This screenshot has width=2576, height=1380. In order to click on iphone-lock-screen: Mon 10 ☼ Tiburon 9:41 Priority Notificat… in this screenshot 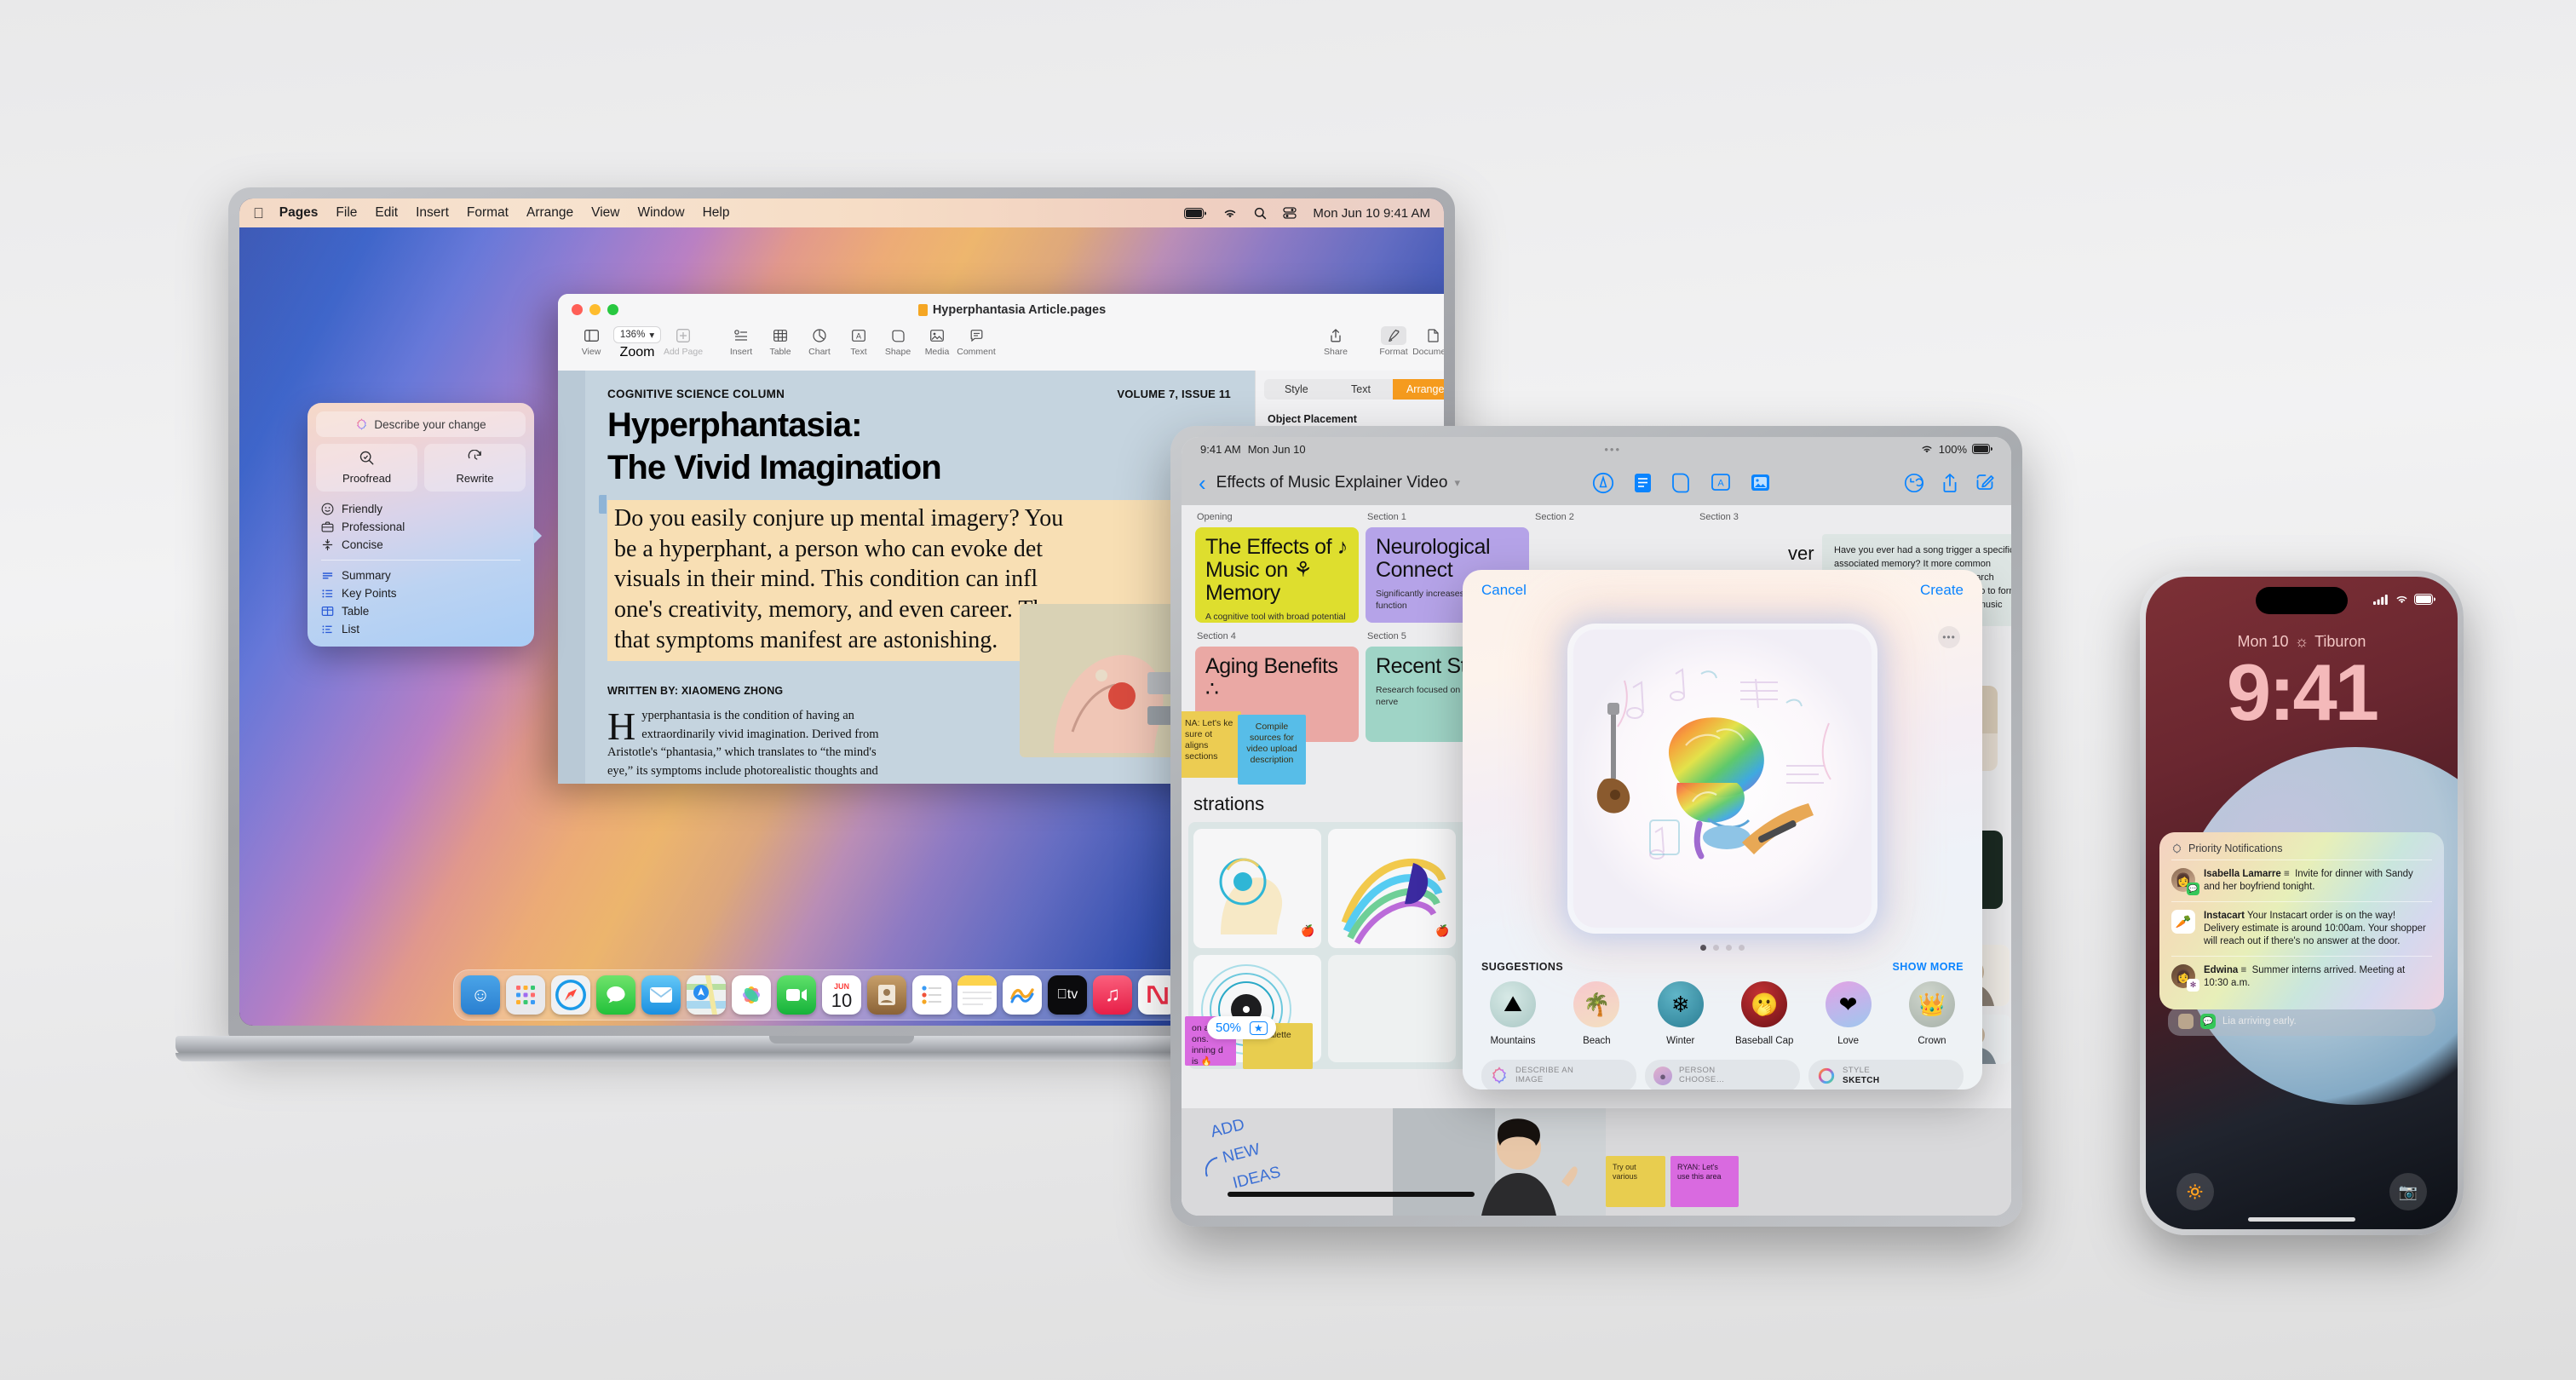, I will do `click(2302, 903)`.